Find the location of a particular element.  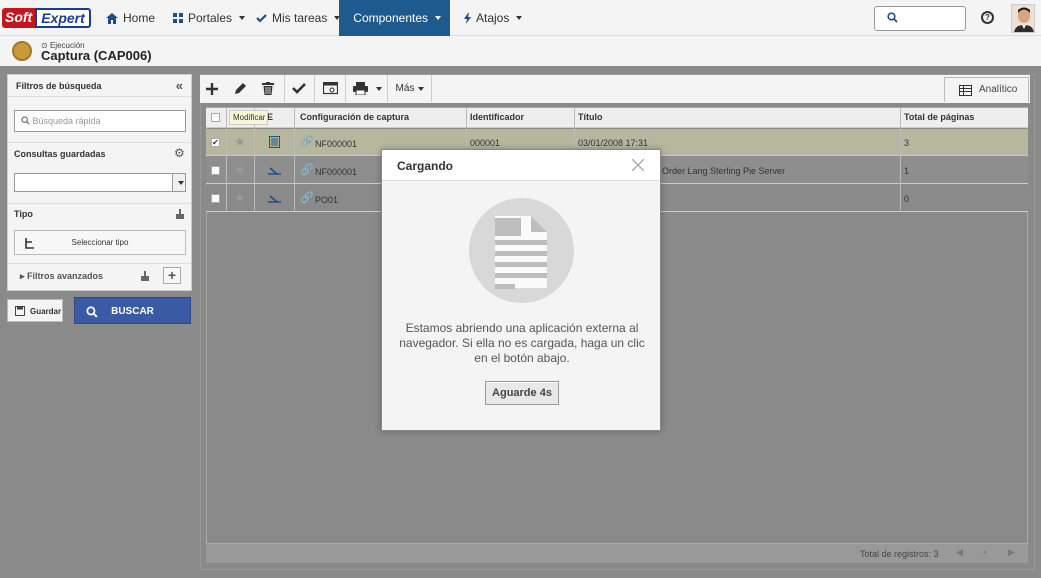

softexpert-logo: Soft Expert is located at coordinates (46, 18).